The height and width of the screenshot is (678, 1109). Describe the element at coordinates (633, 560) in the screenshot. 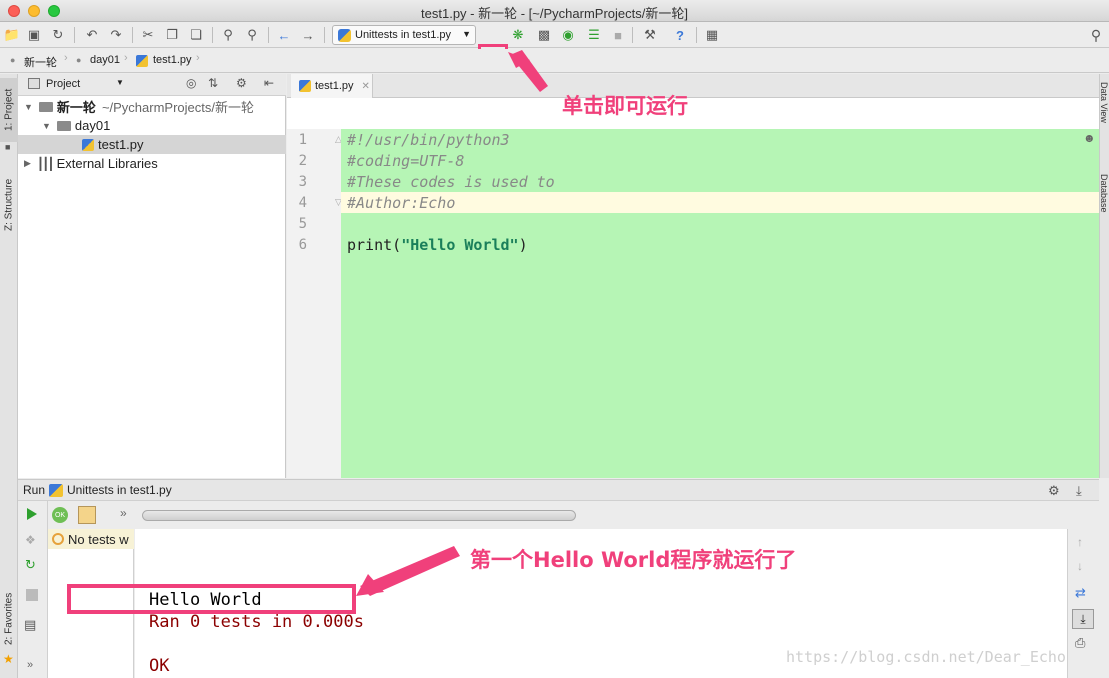

I see `annotation-output-hint: 第一个Hello World程序就运行了` at that location.